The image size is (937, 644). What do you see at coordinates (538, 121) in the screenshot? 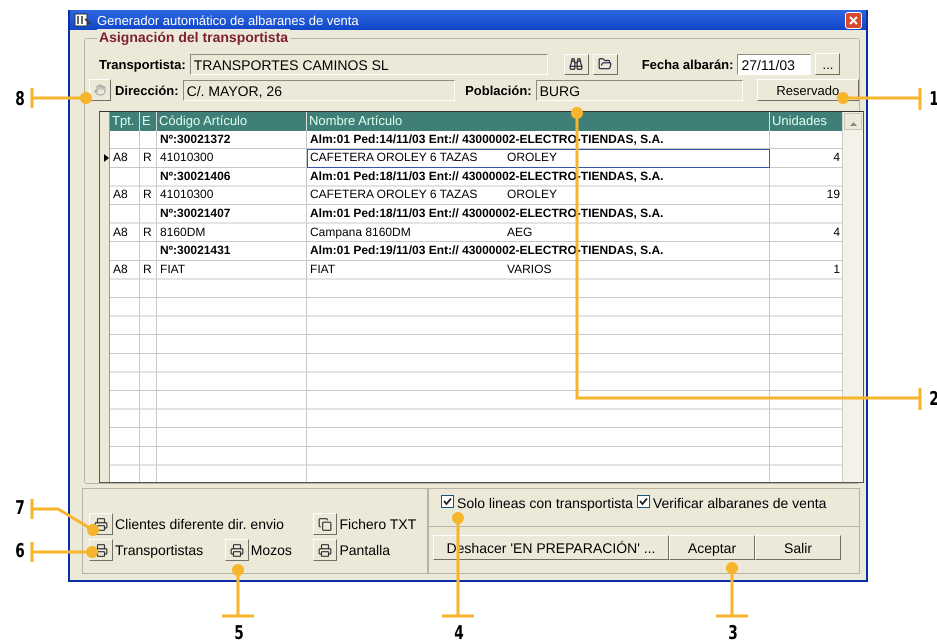
I see `column-header: Nombre Artículo` at bounding box center [538, 121].